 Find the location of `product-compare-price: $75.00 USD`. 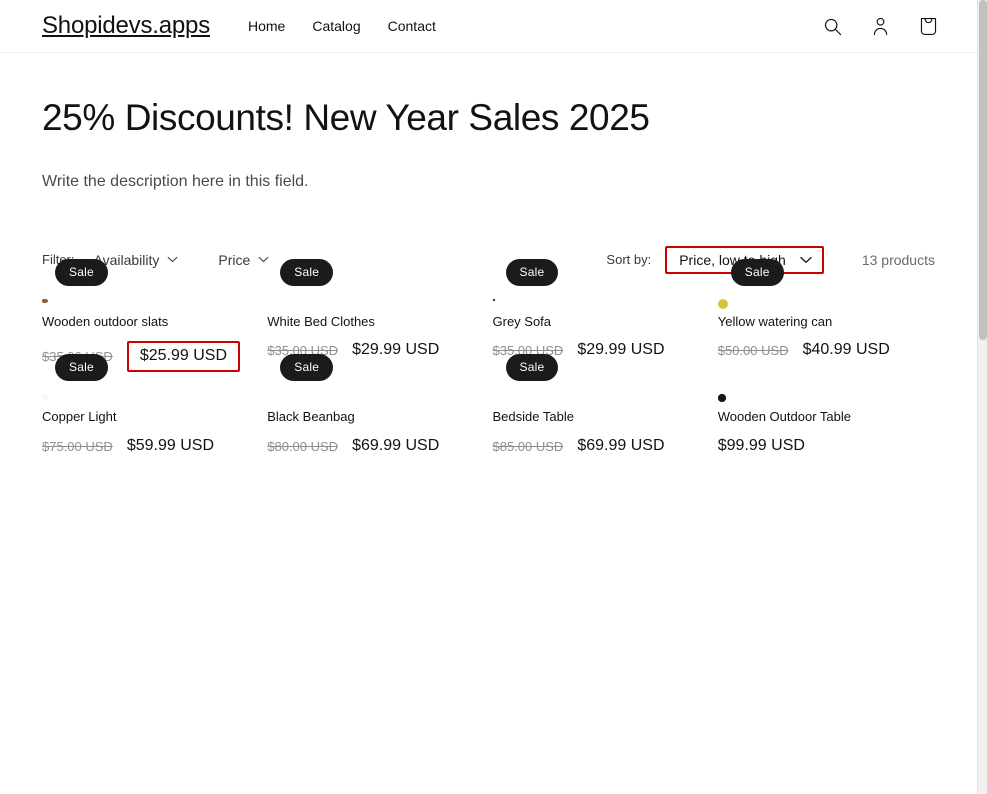

product-compare-price: $75.00 USD is located at coordinates (77, 446).